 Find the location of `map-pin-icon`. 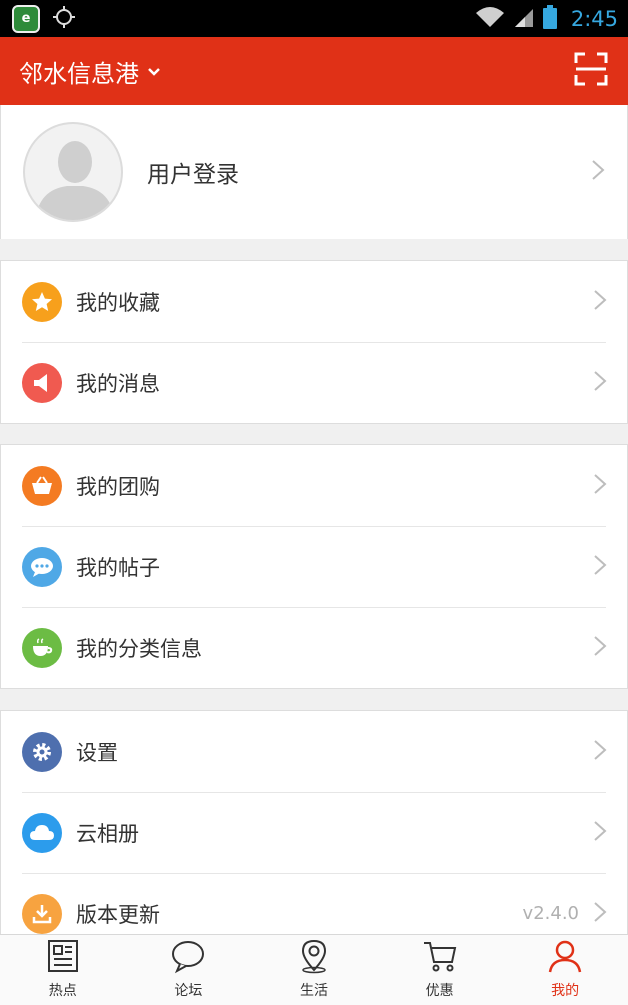

map-pin-icon is located at coordinates (314, 959).